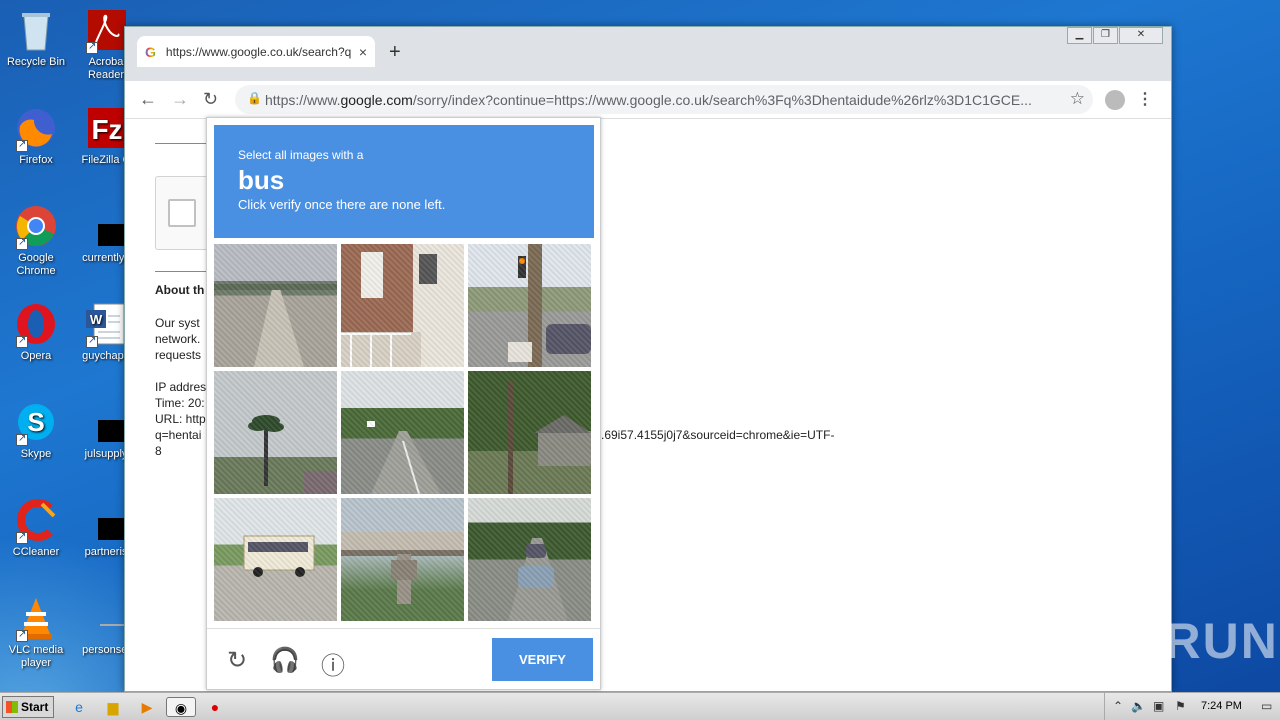  Describe the element at coordinates (182, 213) in the screenshot. I see `recaptcha-checkbox` at that location.